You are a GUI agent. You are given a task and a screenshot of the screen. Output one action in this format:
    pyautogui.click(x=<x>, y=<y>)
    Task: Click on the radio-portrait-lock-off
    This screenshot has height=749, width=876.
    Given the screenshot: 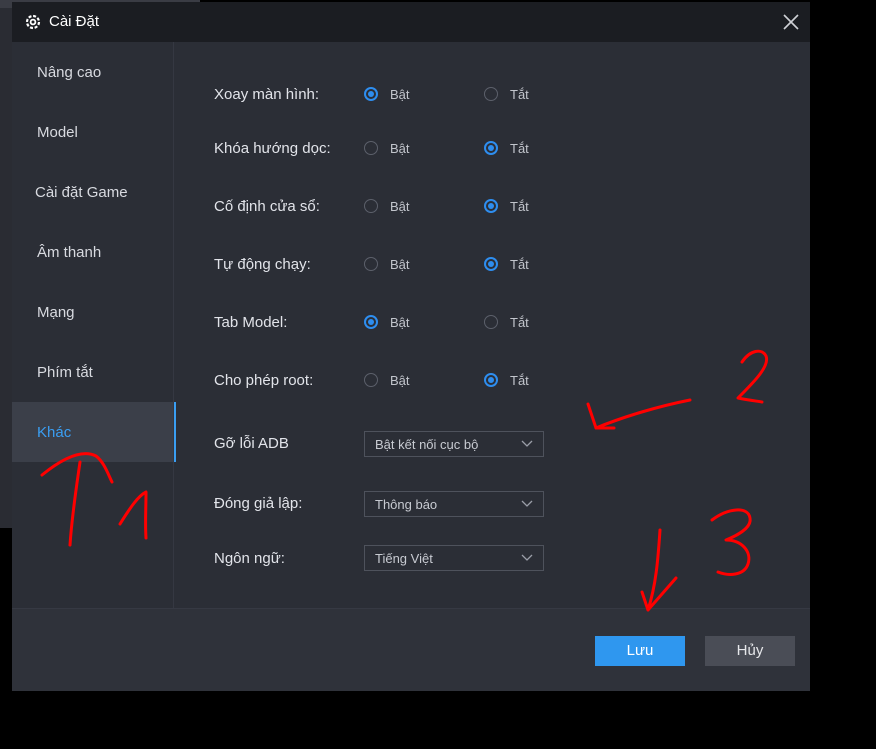 What is the action you would take?
    pyautogui.click(x=491, y=148)
    